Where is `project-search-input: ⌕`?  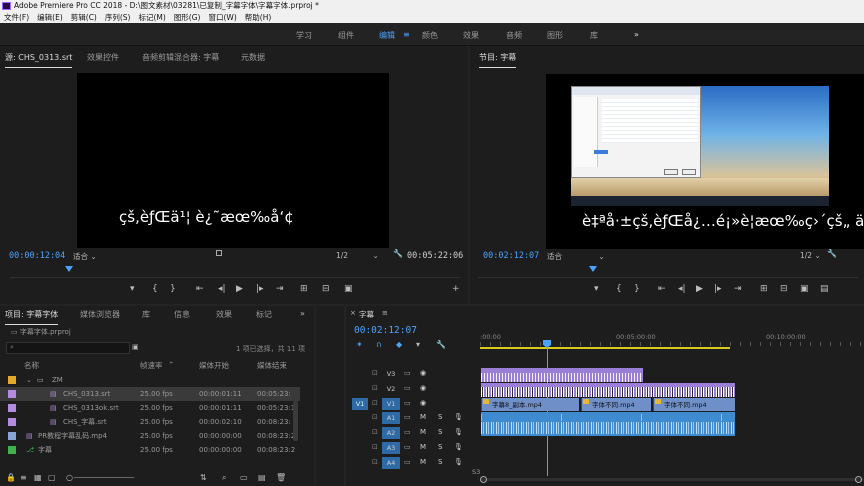
project-search-input: ⌕ is located at coordinates (68, 348).